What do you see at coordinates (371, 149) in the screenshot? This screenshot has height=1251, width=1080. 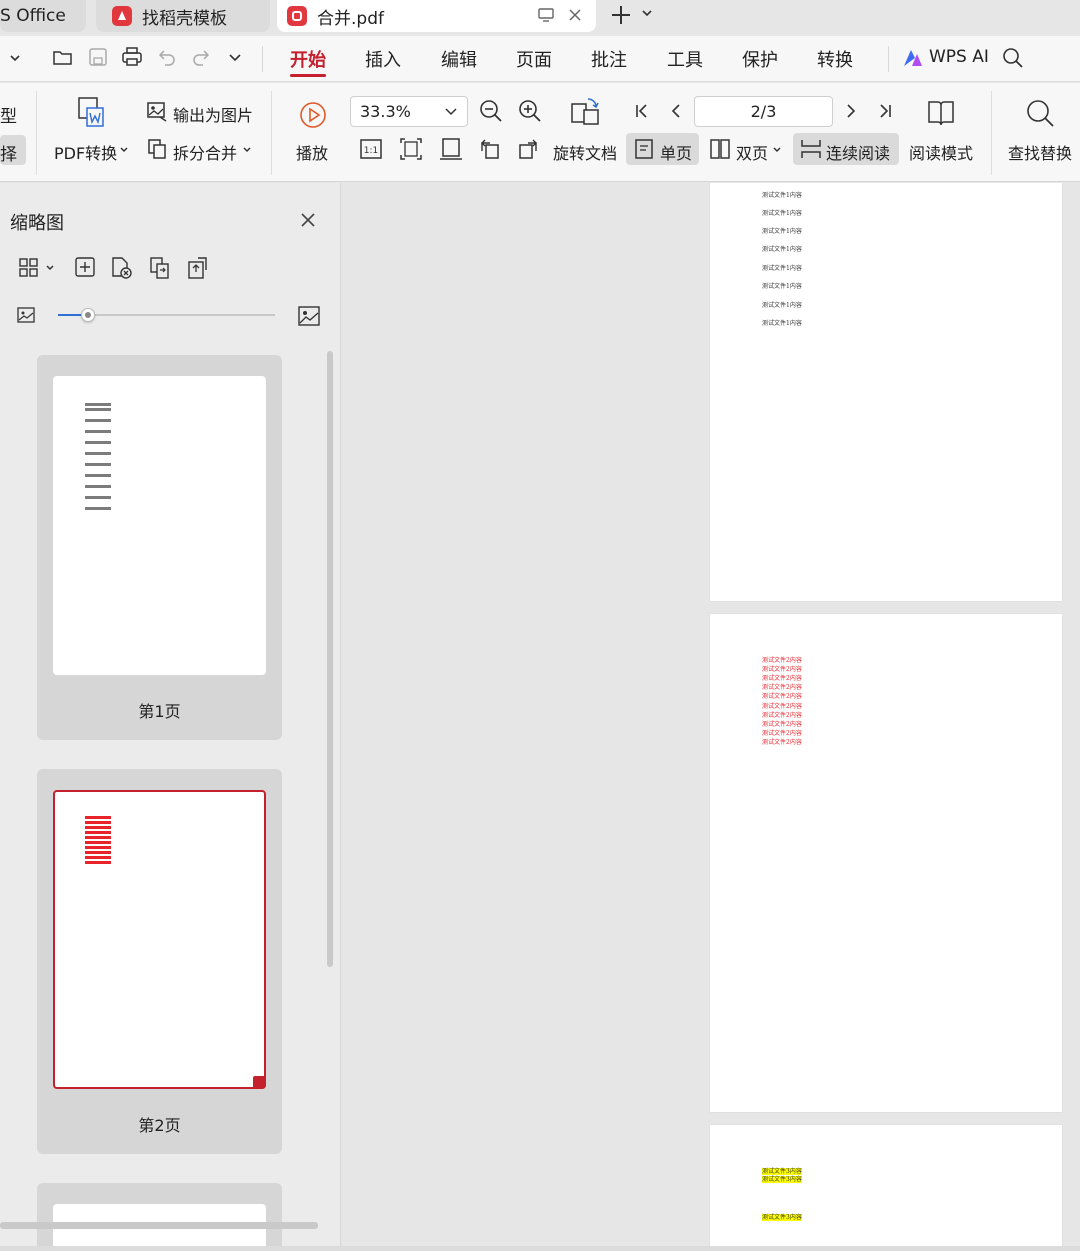 I see `actual-size-icon: 1:1` at bounding box center [371, 149].